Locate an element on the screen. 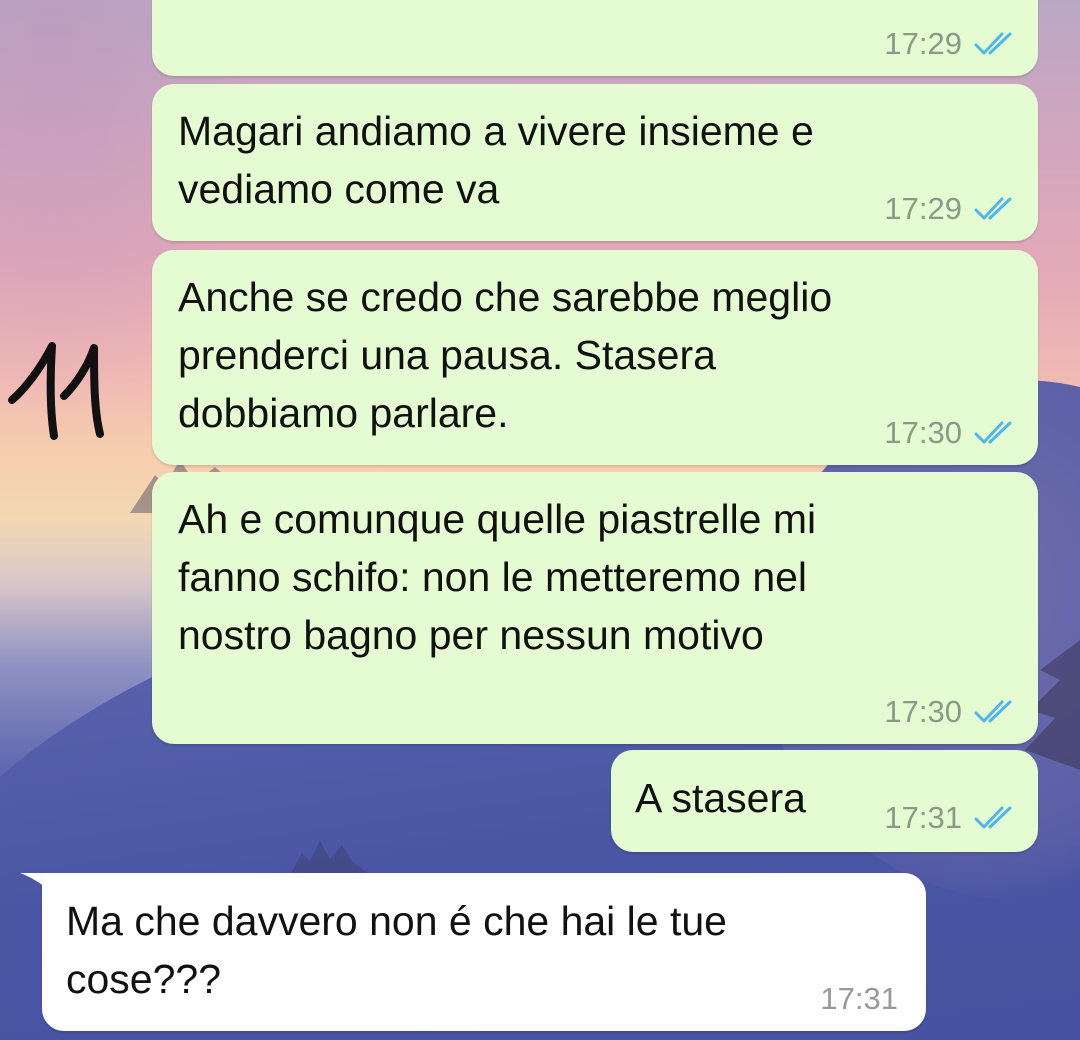 The height and width of the screenshot is (1040, 1080). message-text-line: prenderci una pausa. Stasera is located at coordinates (447, 355).